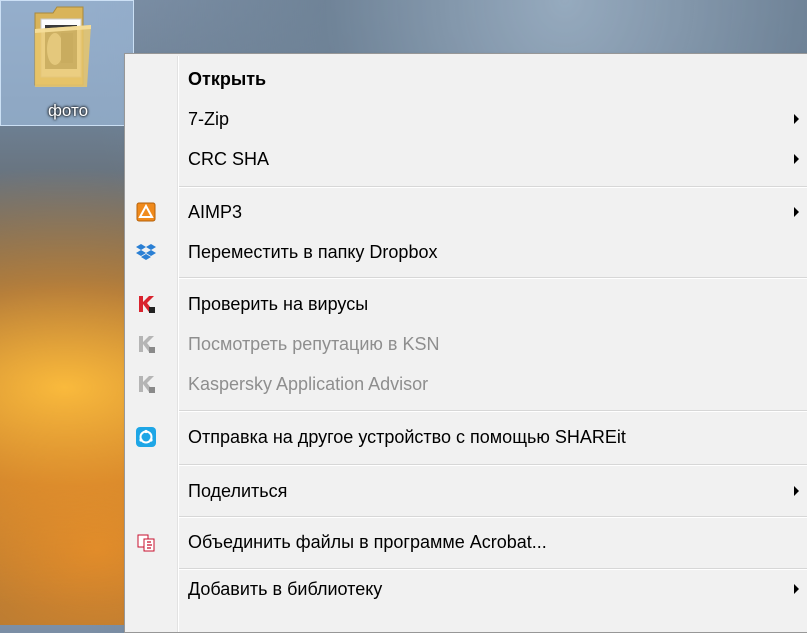 This screenshot has height=633, width=807. What do you see at coordinates (215, 212) in the screenshot?
I see `menu-item-label: AIMP3` at bounding box center [215, 212].